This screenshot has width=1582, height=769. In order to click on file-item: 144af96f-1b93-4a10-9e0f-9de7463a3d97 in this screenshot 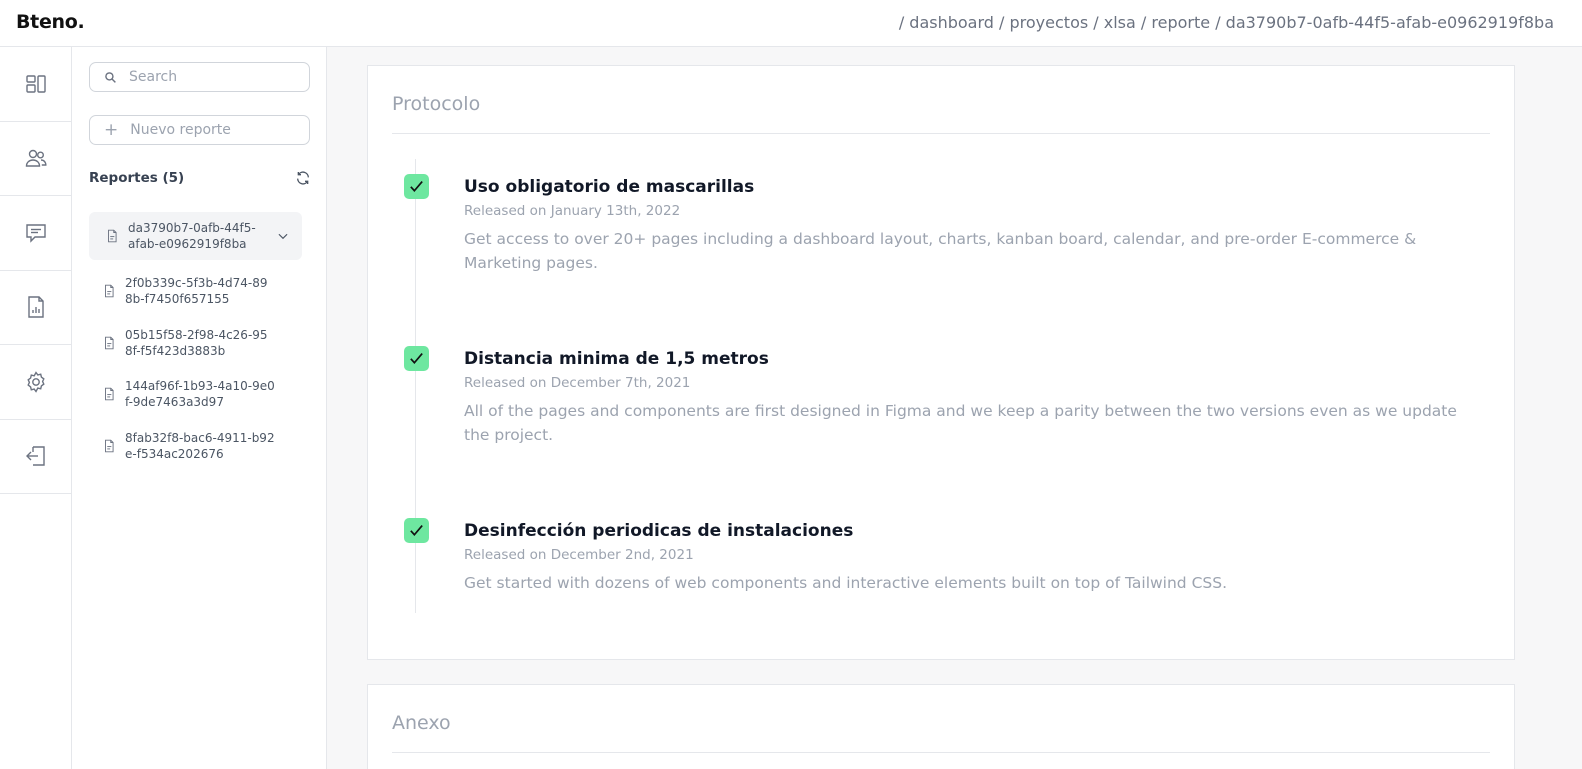, I will do `click(202, 394)`.